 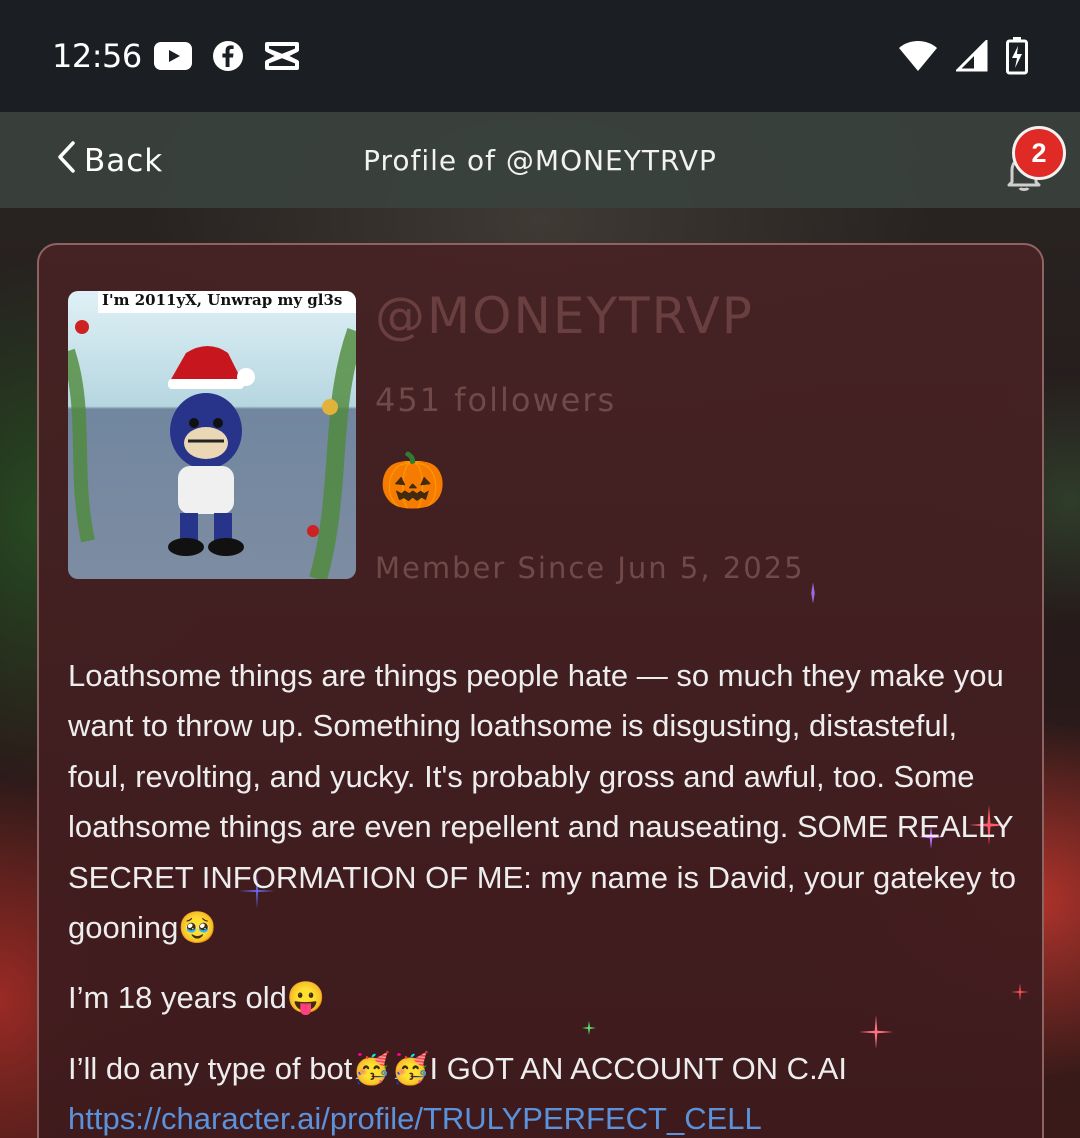 What do you see at coordinates (1017, 56) in the screenshot?
I see `battery-charging-icon` at bounding box center [1017, 56].